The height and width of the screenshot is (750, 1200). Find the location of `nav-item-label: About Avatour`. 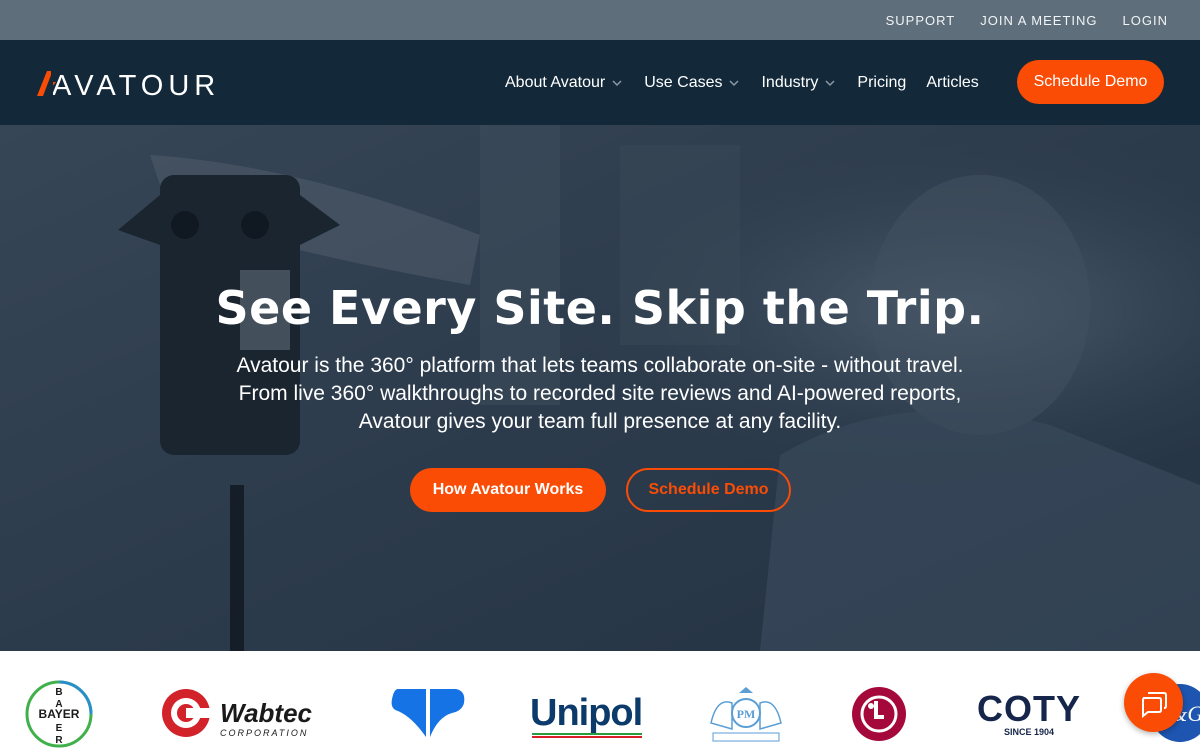

nav-item-label: About Avatour is located at coordinates (555, 82).